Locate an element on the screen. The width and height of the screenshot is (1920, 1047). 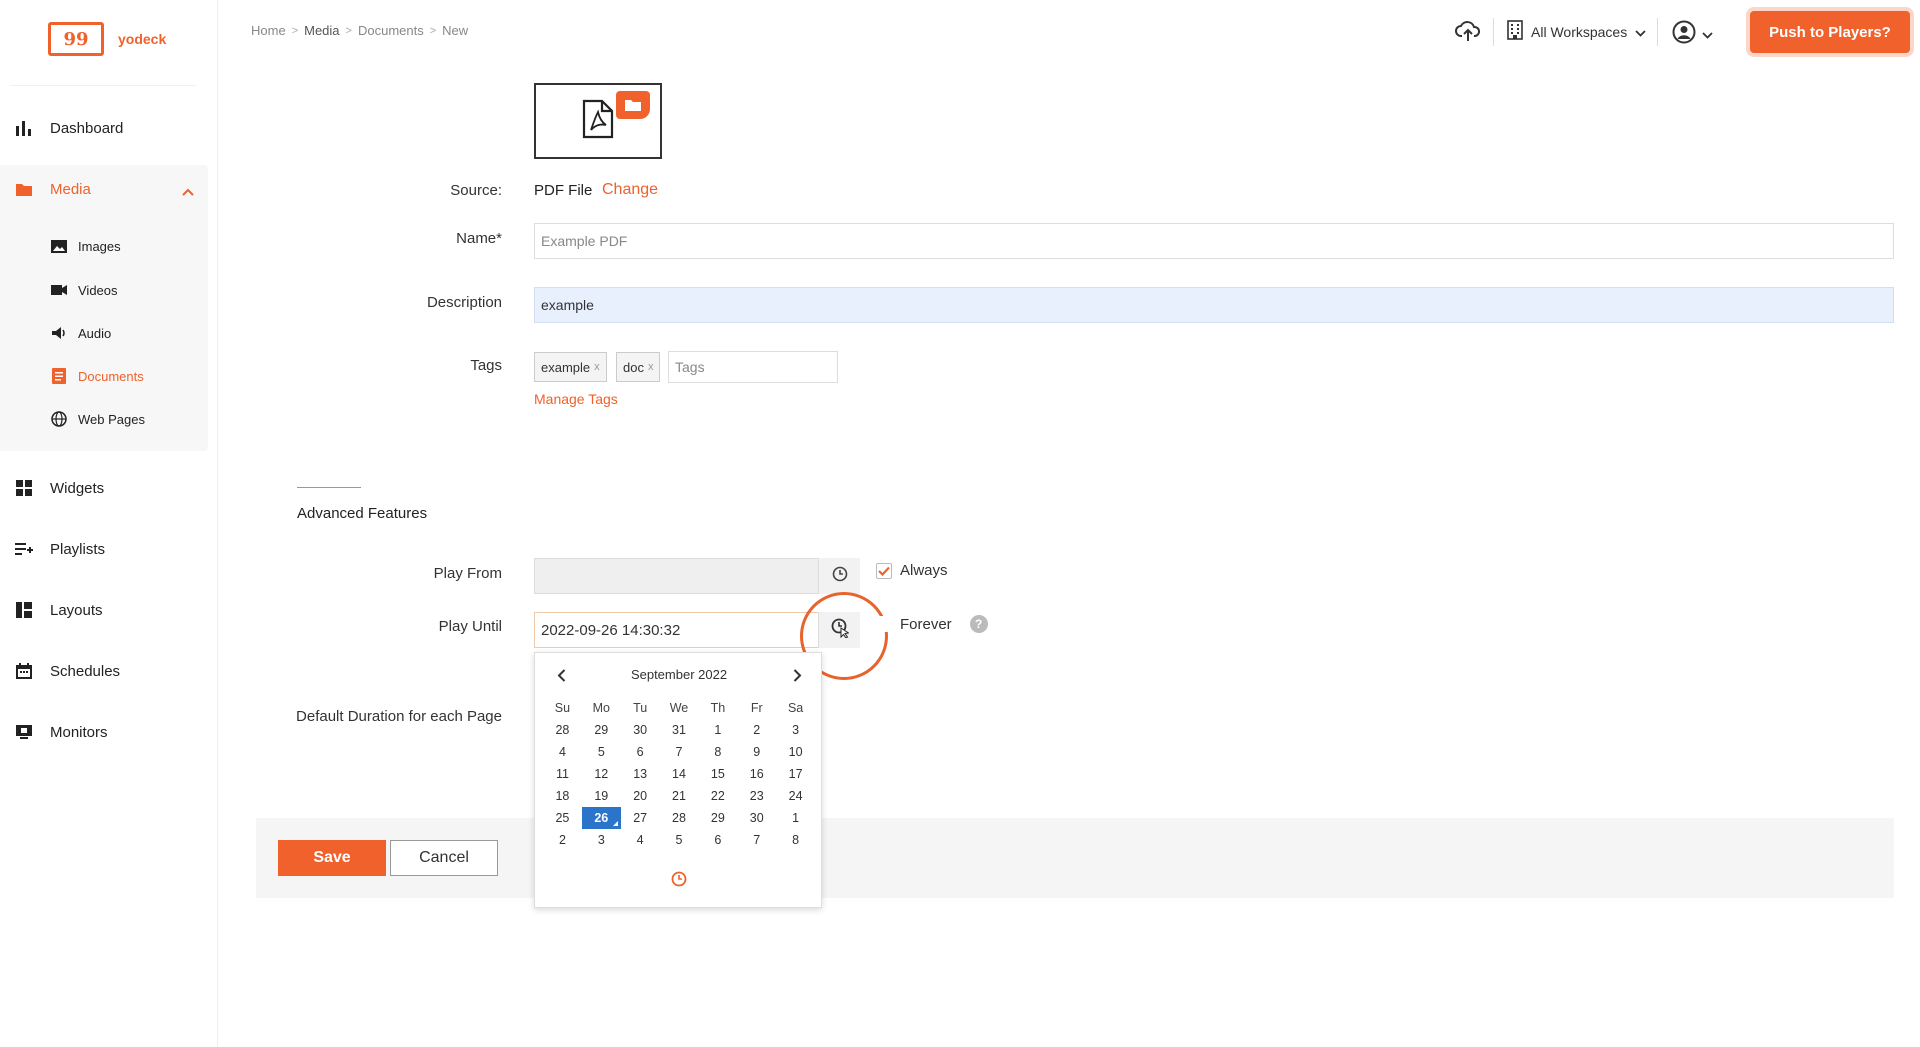
sidebar-item-dashboard: Dashboard is located at coordinates (104, 128).